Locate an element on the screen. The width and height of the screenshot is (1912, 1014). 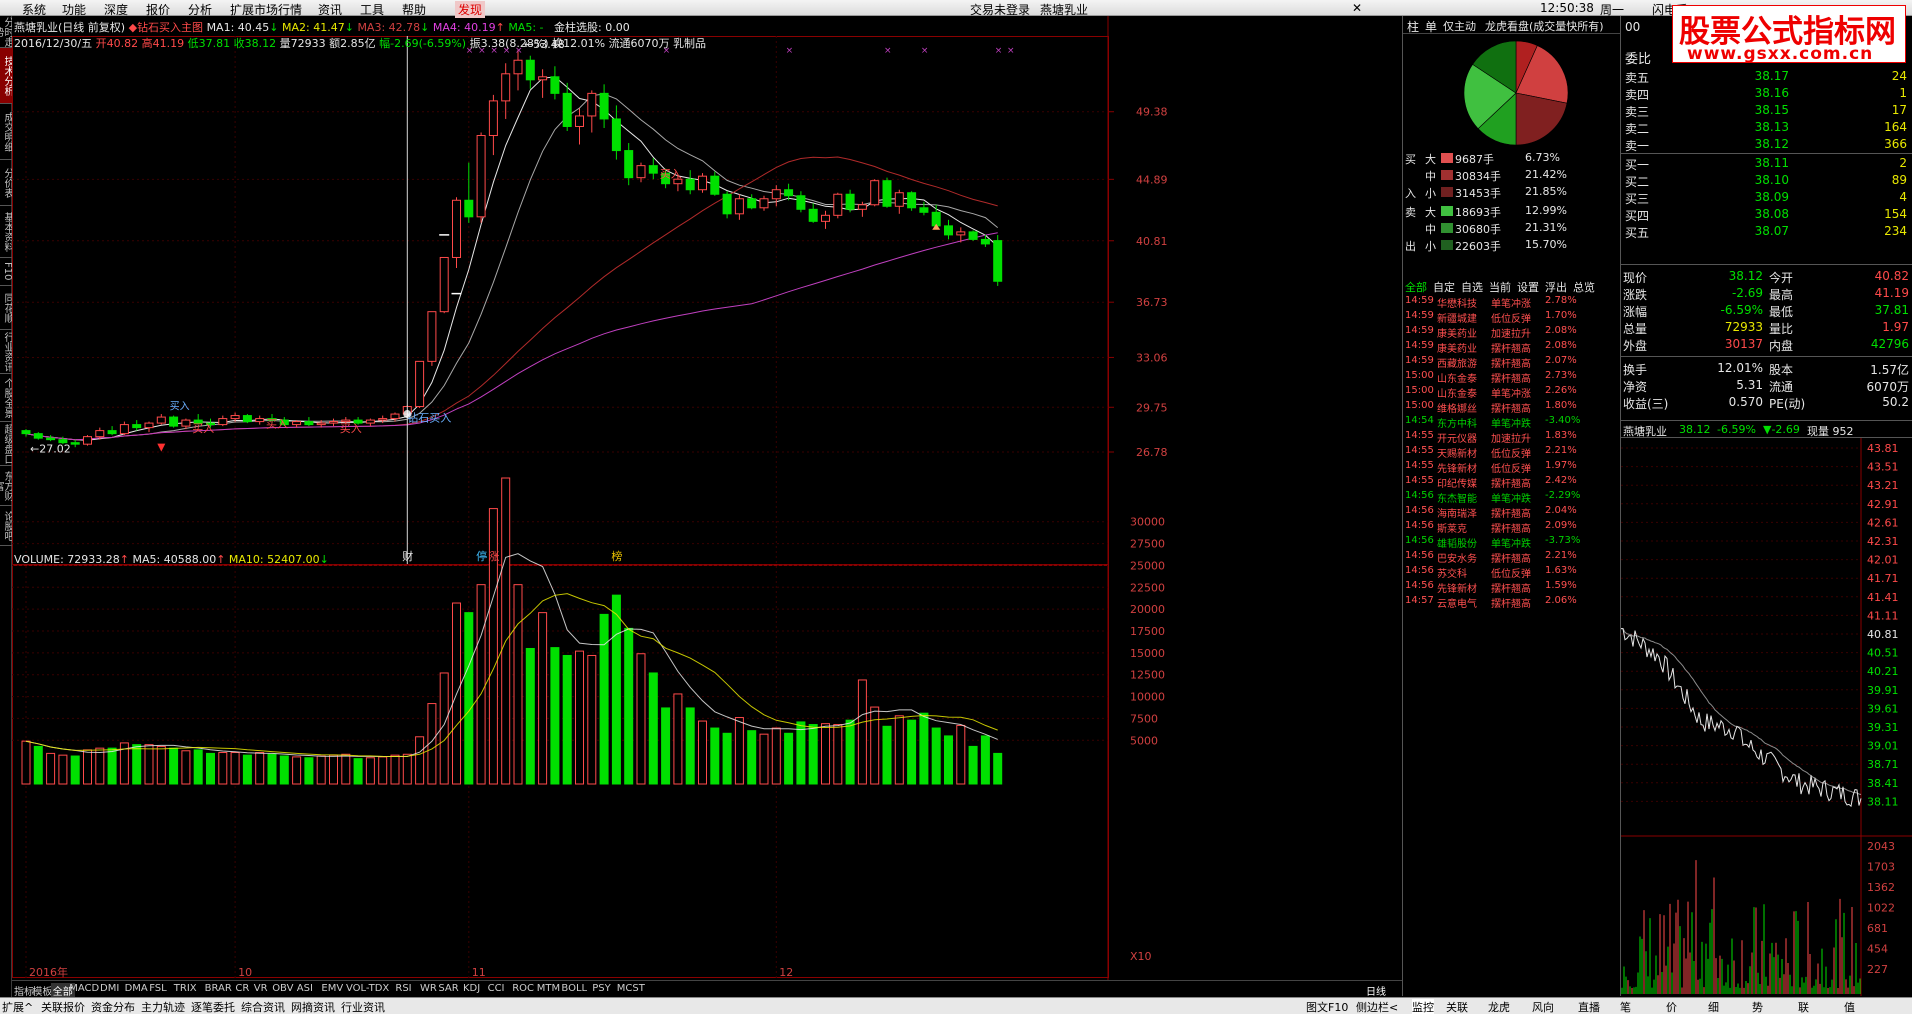
alert-tab-2: 自选 is located at coordinates (1472, 287).